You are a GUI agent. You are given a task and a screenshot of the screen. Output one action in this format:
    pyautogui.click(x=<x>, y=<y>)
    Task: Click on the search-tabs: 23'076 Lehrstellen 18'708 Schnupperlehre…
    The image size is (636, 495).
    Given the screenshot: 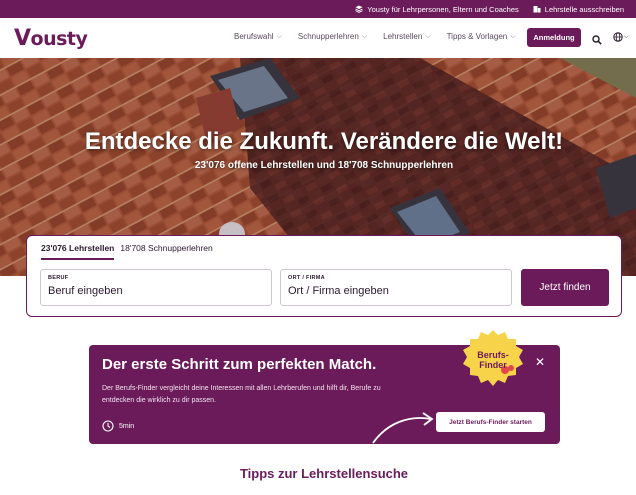 What is the action you would take?
    pyautogui.click(x=127, y=251)
    